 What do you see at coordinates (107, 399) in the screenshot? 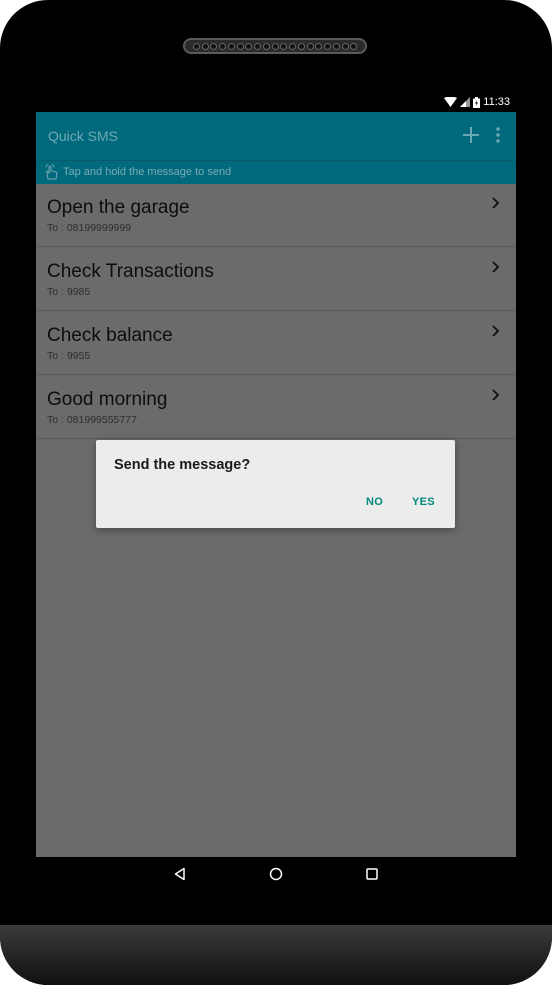
I see `message-title: Good morning` at bounding box center [107, 399].